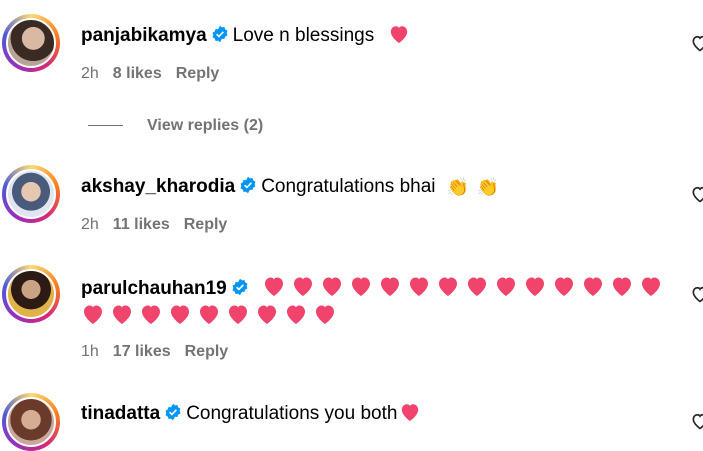 Image resolution: width=703 pixels, height=451 pixels. What do you see at coordinates (158, 186) in the screenshot?
I see `username: akshay_kharodia` at bounding box center [158, 186].